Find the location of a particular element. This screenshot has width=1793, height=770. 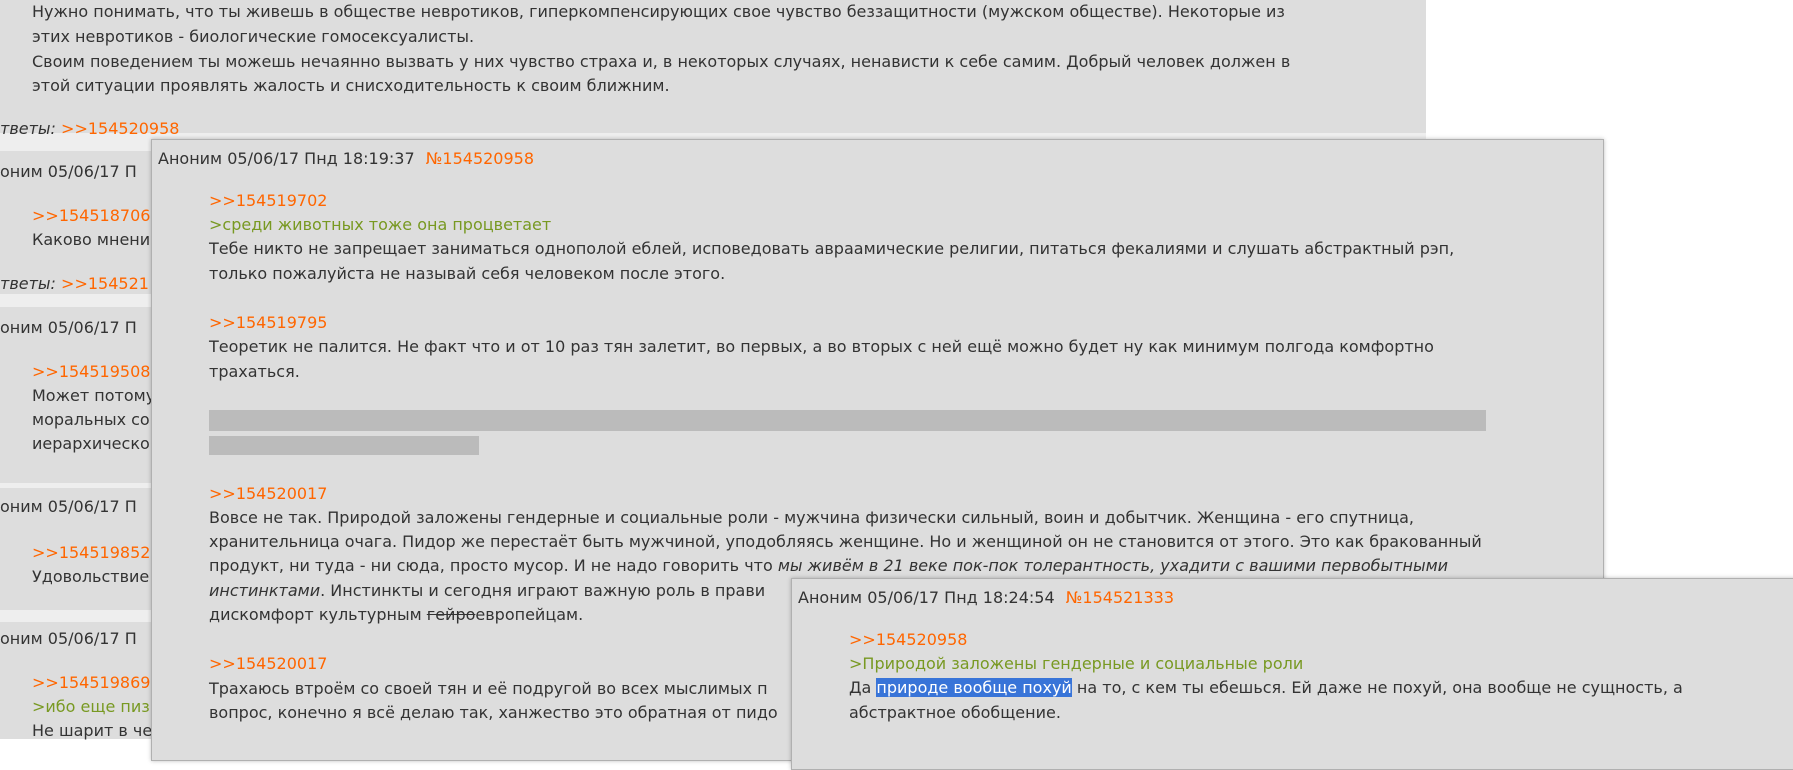

post-text-line: Может потому is located at coordinates (94, 395).